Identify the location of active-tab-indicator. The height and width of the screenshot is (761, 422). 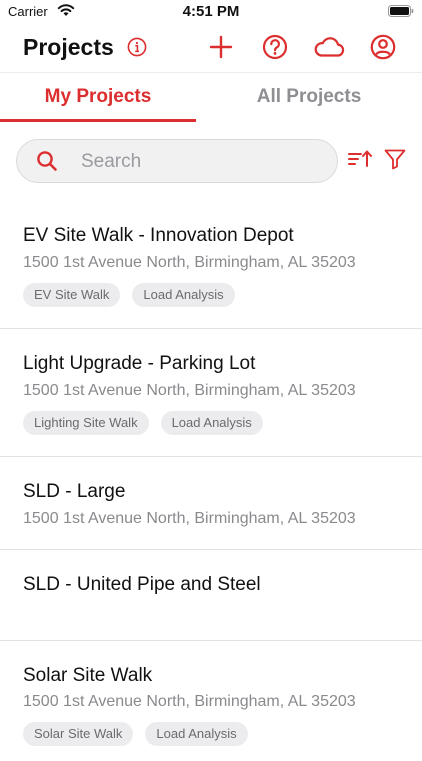
(98, 120).